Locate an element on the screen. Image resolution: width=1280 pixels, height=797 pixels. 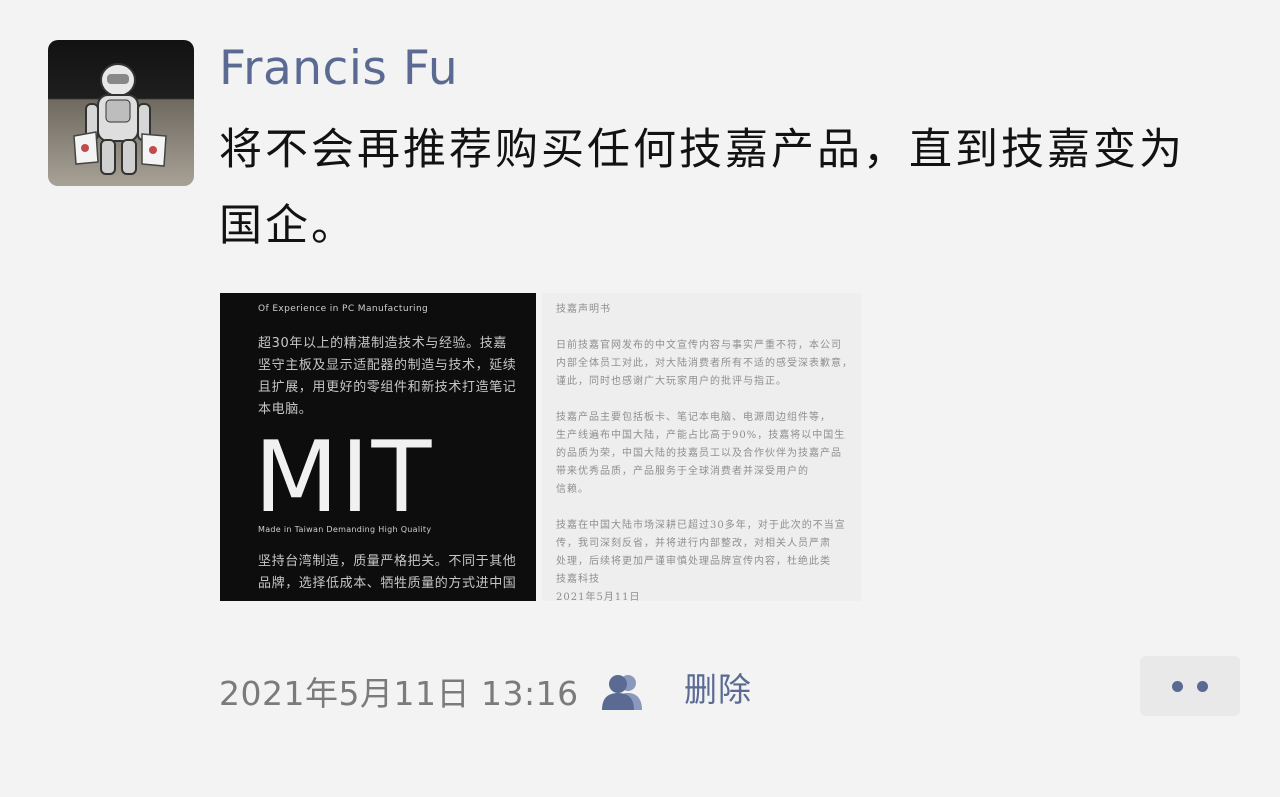
statement-line: 带来优秀品质，产品服务于全球消费者并深受用户的 is located at coordinates (682, 471).